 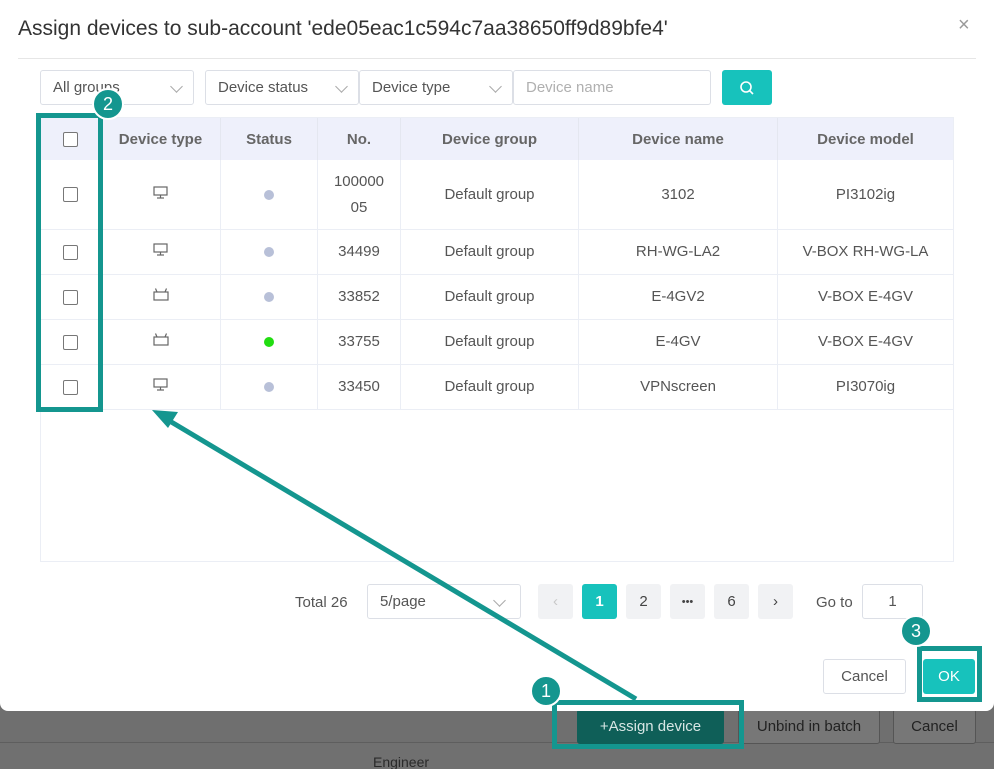 I want to click on annotation-badge-2: 2, so click(x=108, y=104).